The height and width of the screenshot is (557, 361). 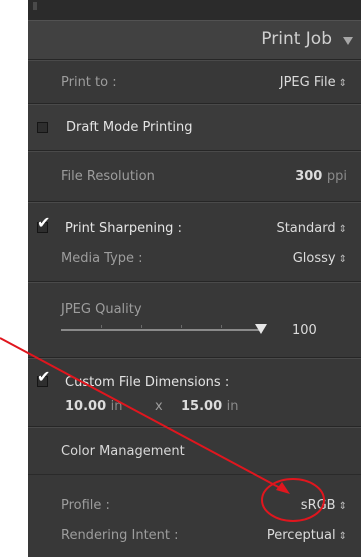 I want to click on jpeg-quality-slider, so click(x=164, y=329).